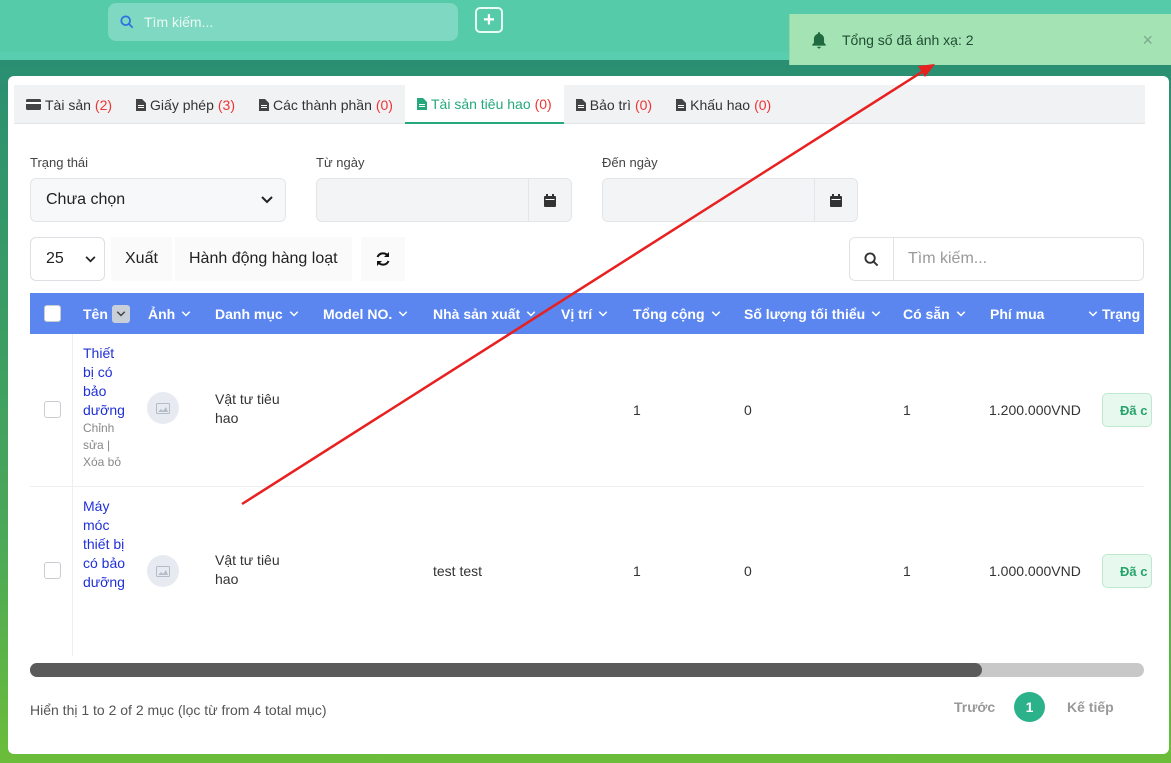 The width and height of the screenshot is (1171, 763). Describe the element at coordinates (577, 313) in the screenshot. I see `column-label: Vị trí` at that location.